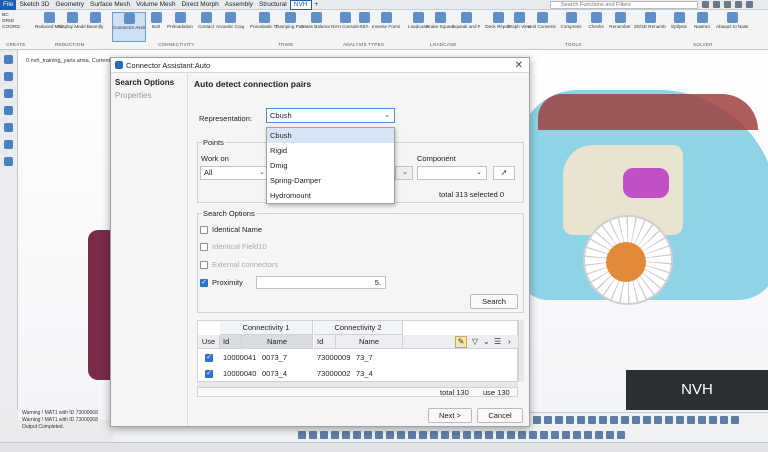 The image size is (768, 452). What do you see at coordinates (494, 301) in the screenshot?
I see `search-button: Search` at bounding box center [494, 301].